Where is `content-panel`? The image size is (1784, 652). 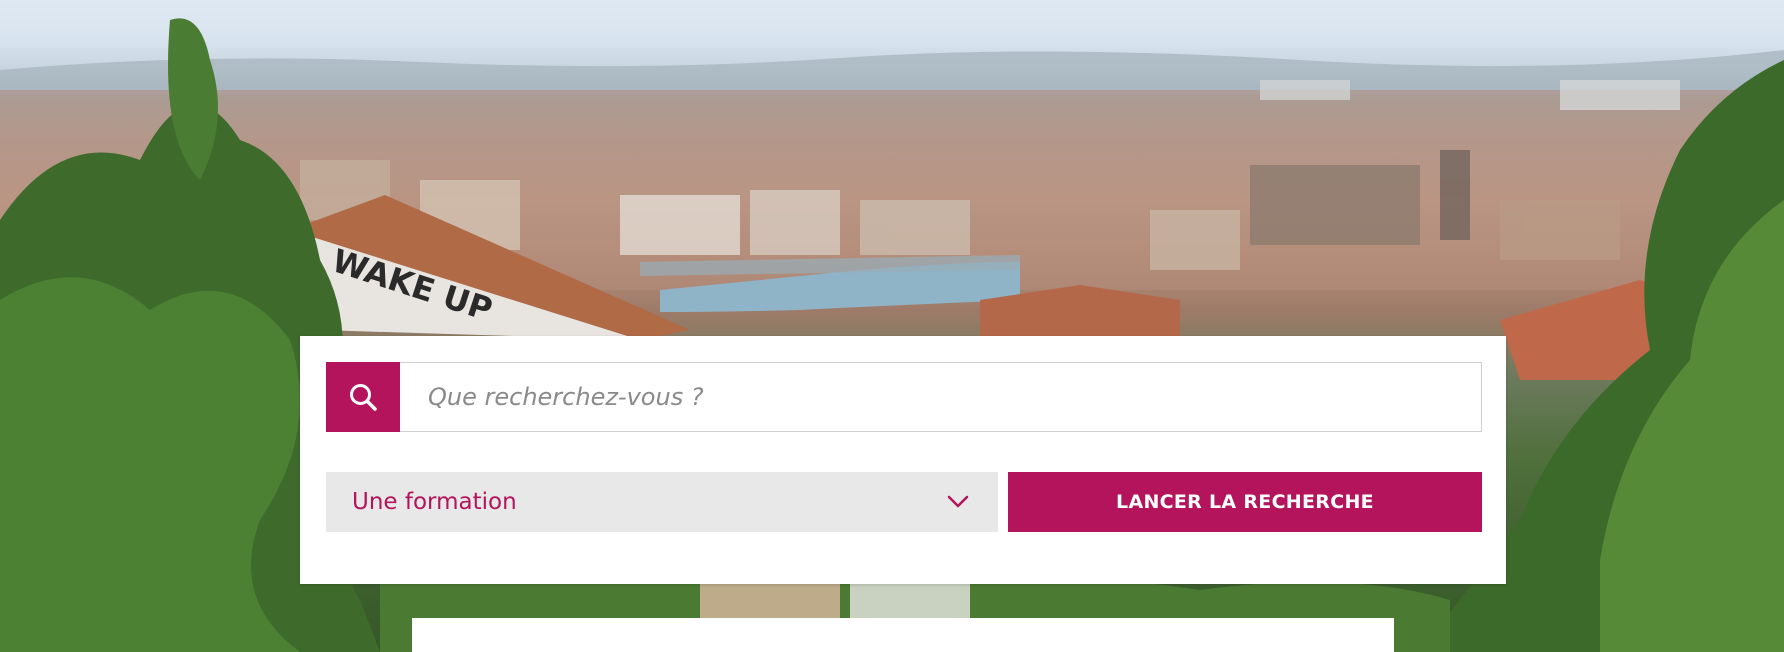
content-panel is located at coordinates (903, 635).